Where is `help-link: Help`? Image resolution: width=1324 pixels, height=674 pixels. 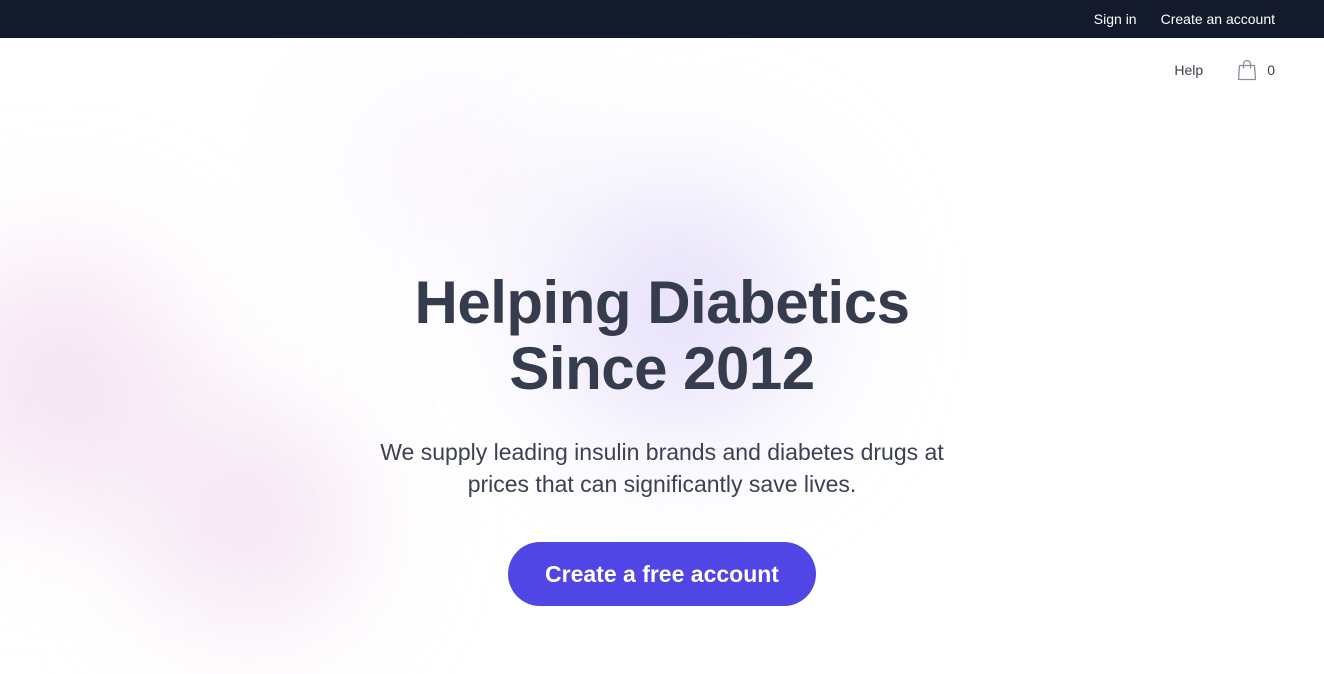 help-link: Help is located at coordinates (1188, 70).